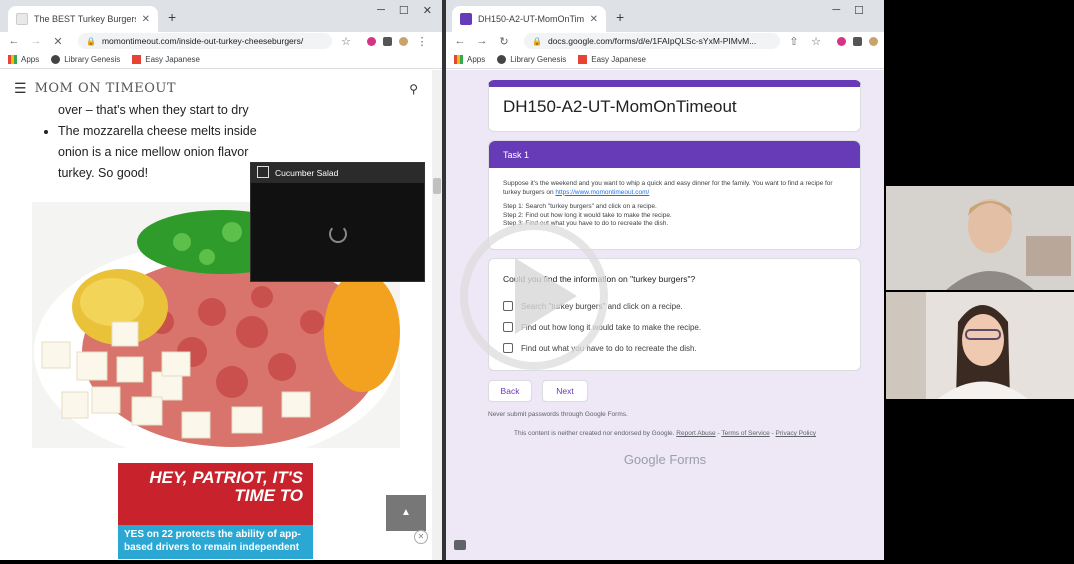  Describe the element at coordinates (263, 172) in the screenshot. I see `pip-expand-icon` at that location.